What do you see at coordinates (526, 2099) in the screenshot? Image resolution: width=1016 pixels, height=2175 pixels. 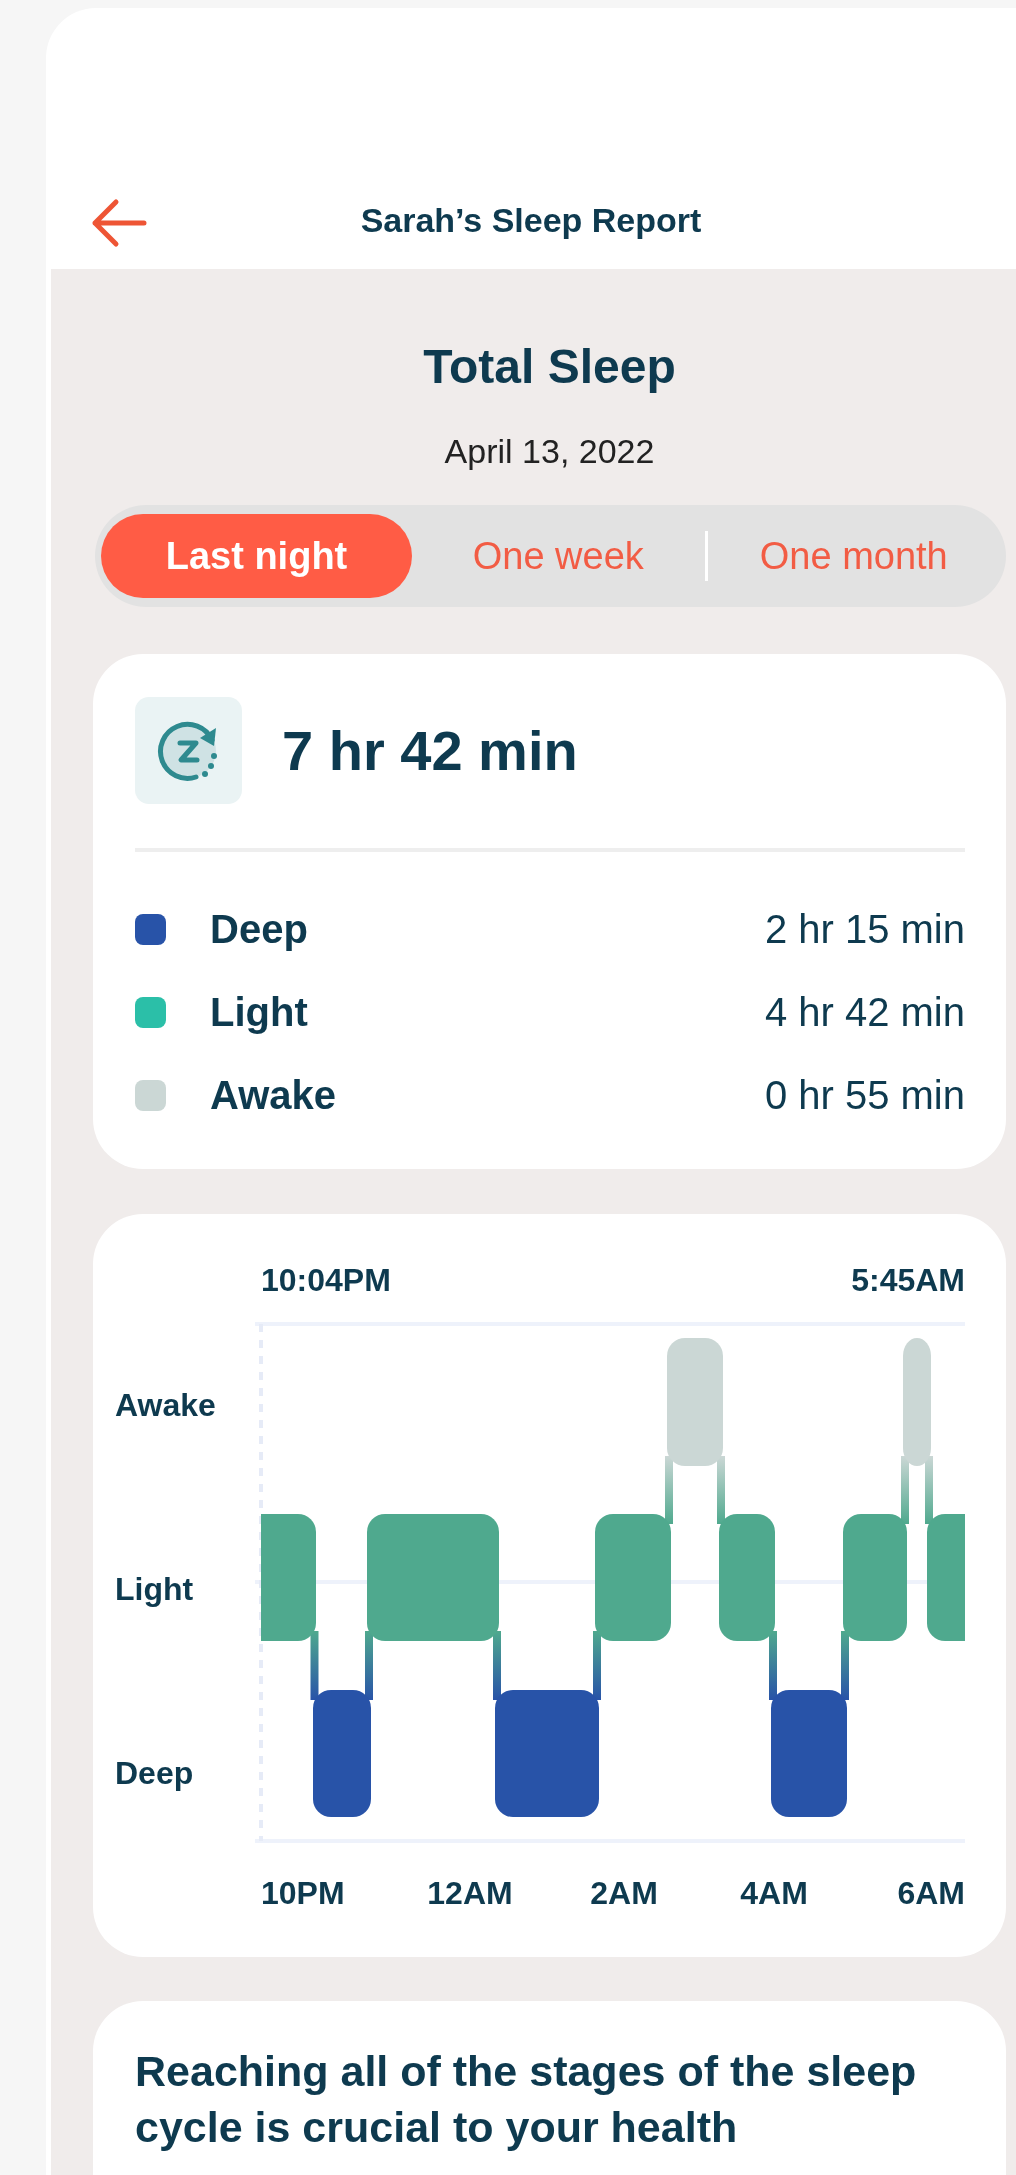 I see `tip-text: Reaching all of the stages of the sleep cycle is crucial to your health` at bounding box center [526, 2099].